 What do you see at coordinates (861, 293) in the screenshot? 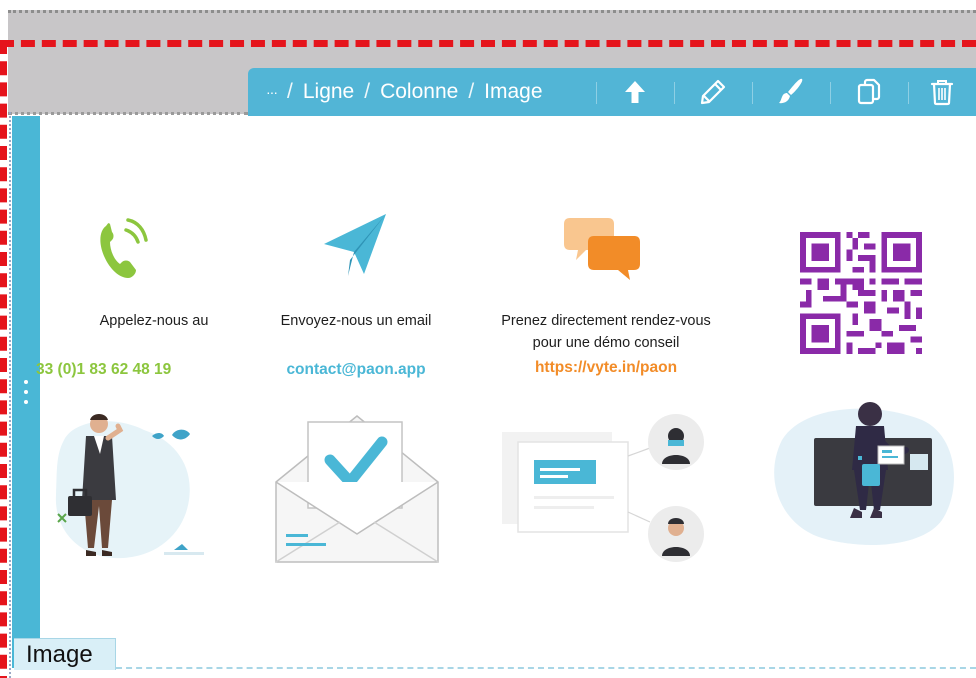
I see `qr-code-icon` at bounding box center [861, 293].